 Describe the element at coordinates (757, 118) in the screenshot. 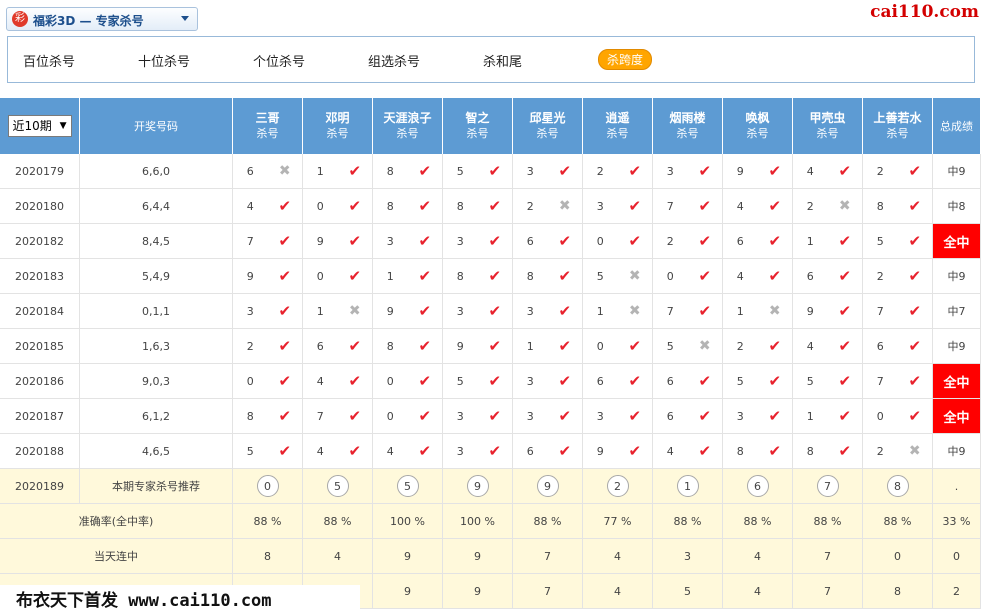

I see `expert-name: 唤枫` at that location.